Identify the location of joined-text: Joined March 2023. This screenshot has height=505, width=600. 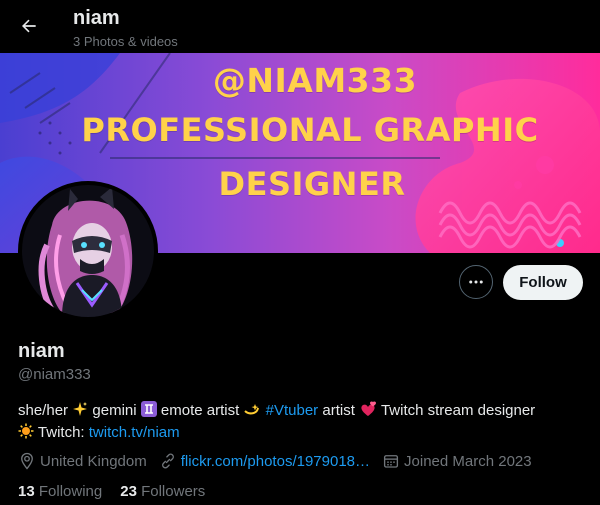
(468, 461).